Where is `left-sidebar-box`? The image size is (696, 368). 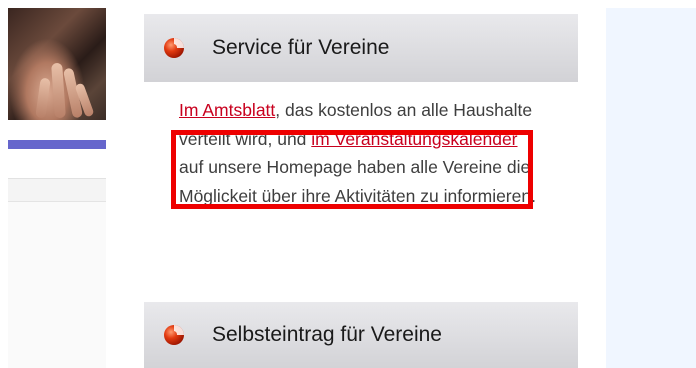
left-sidebar-box is located at coordinates (57, 273).